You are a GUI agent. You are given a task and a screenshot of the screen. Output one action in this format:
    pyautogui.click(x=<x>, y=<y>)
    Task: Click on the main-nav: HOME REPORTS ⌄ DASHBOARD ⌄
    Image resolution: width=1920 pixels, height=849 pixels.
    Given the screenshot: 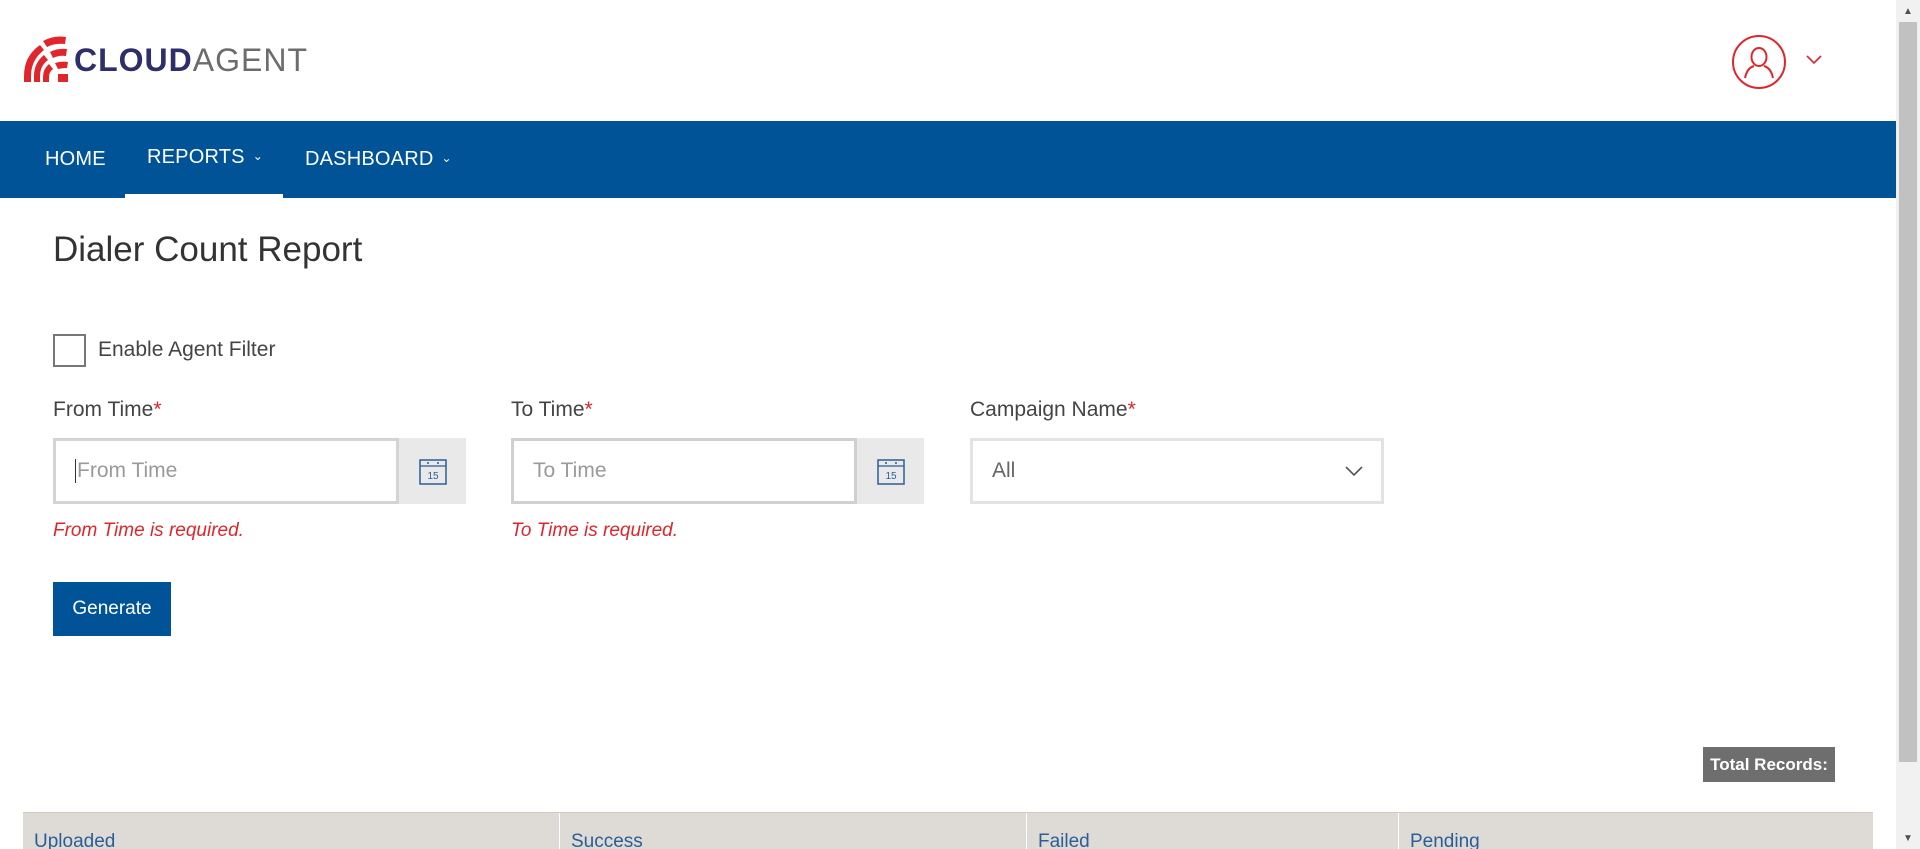 What is the action you would take?
    pyautogui.click(x=948, y=159)
    